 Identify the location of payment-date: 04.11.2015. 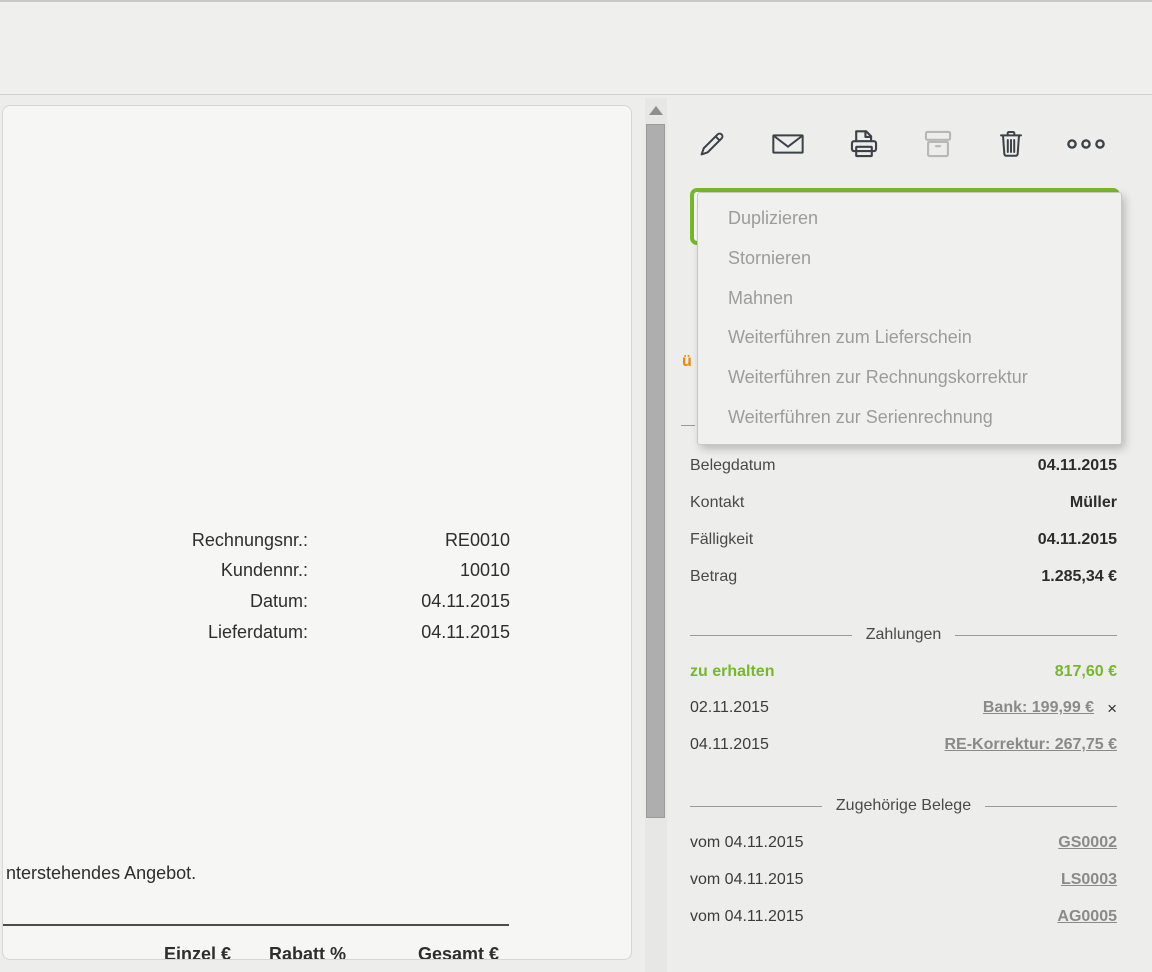
(729, 744).